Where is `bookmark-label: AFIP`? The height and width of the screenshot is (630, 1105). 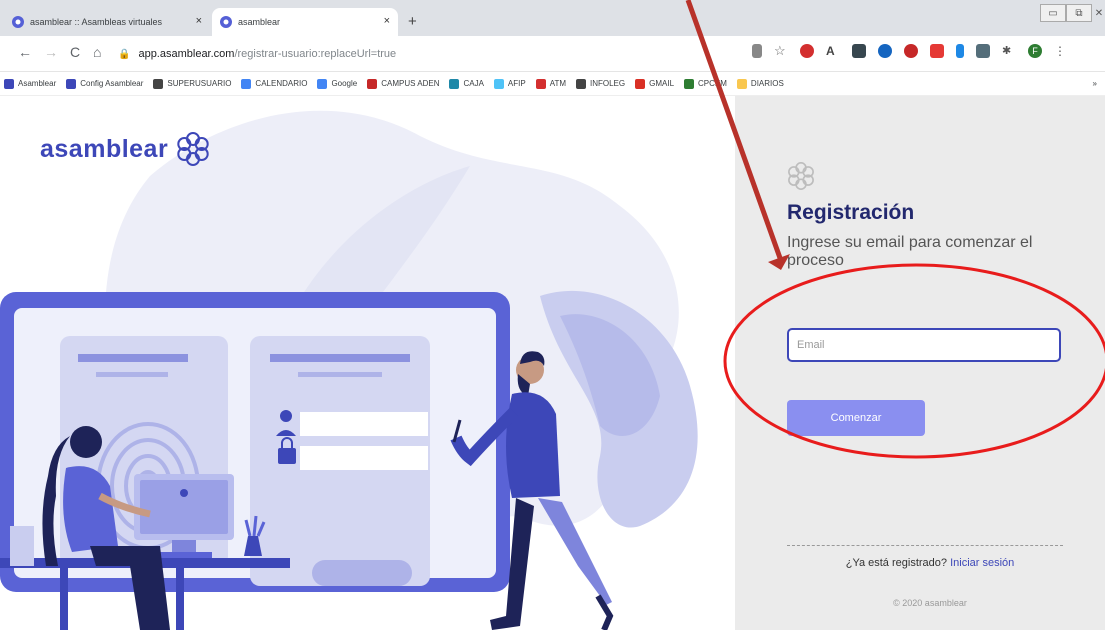
bookmark-label: AFIP is located at coordinates (516, 83).